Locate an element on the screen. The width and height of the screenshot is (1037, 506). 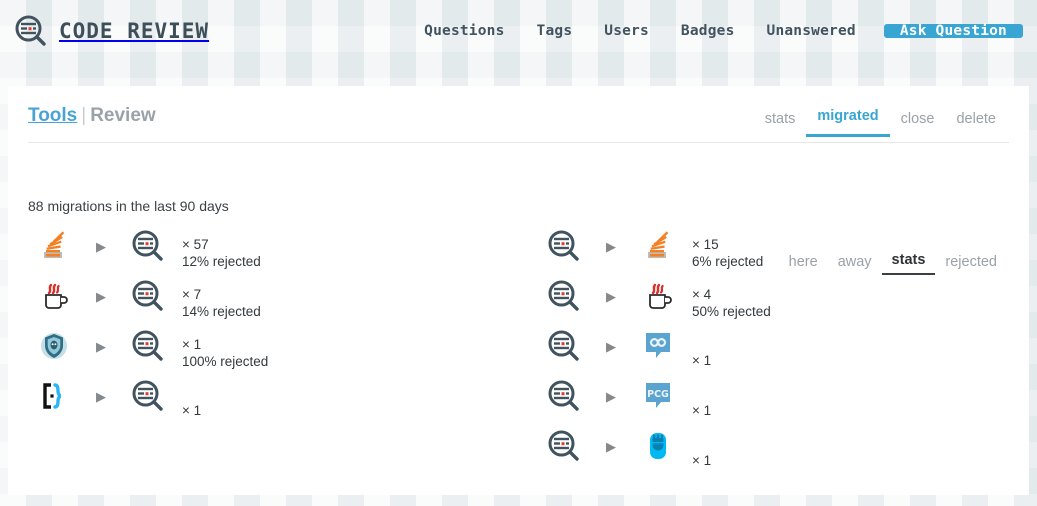
migration-row: ▶ × 15 6% rejected is located at coordinates (784, 246).